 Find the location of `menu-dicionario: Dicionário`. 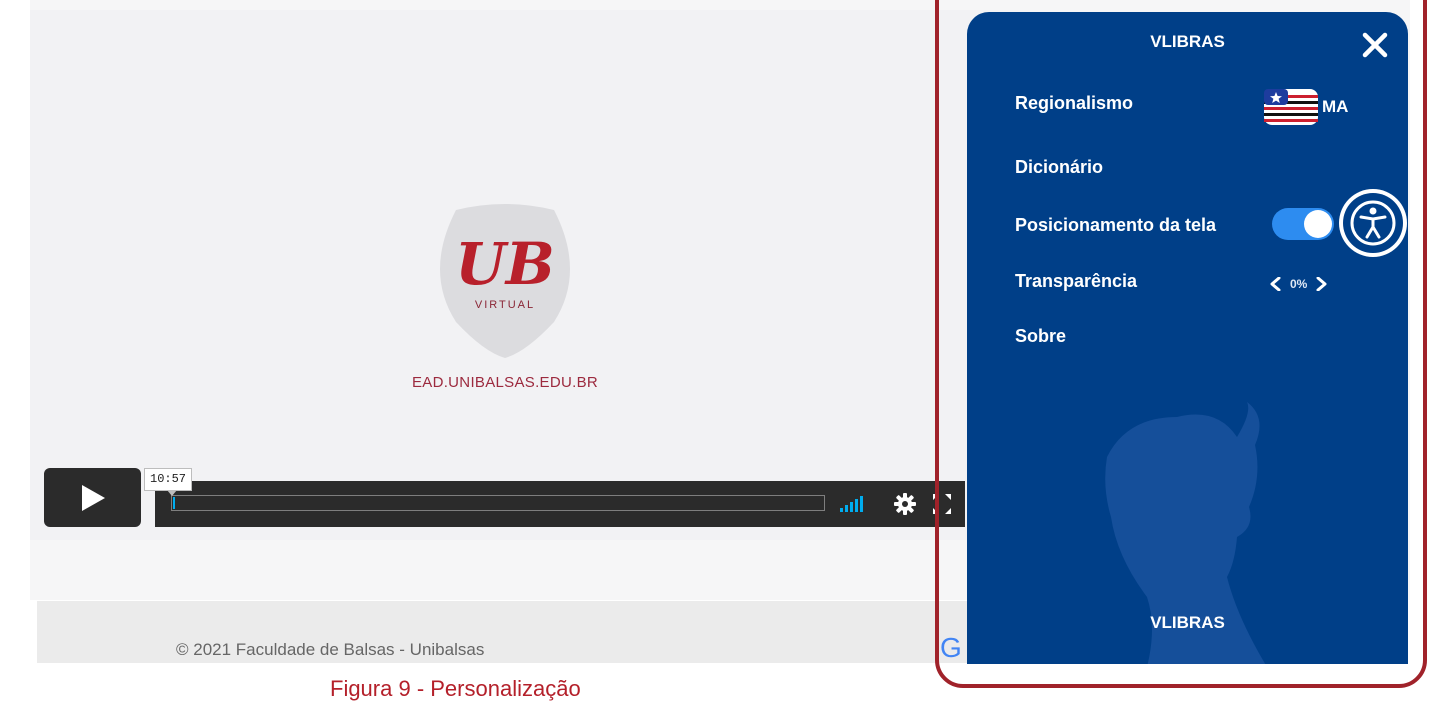

menu-dicionario: Dicionário is located at coordinates (1059, 167).